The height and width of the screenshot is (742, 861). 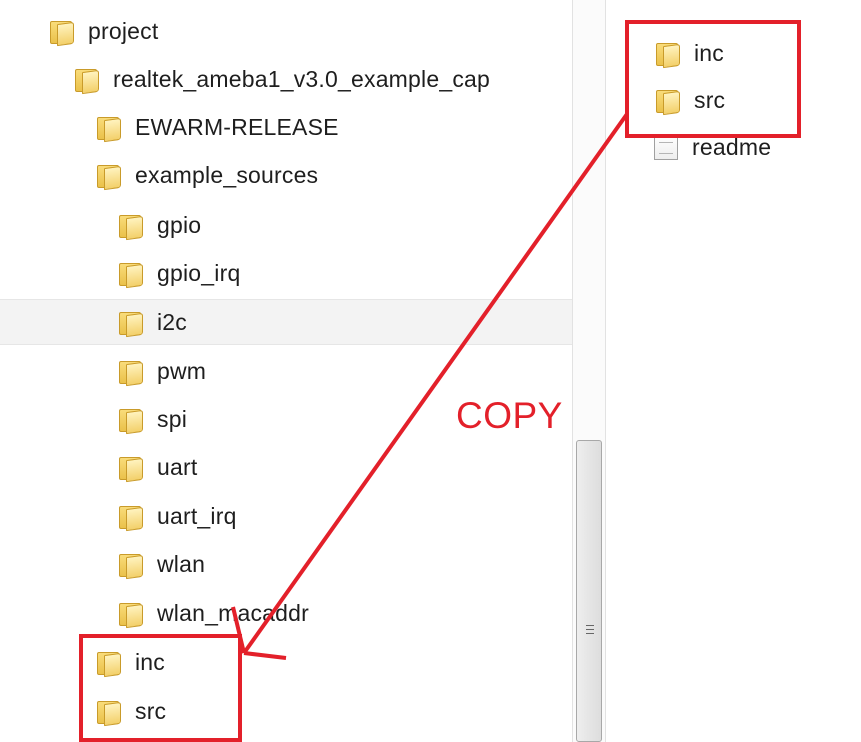 I want to click on content-item-label: inc, so click(x=709, y=53).